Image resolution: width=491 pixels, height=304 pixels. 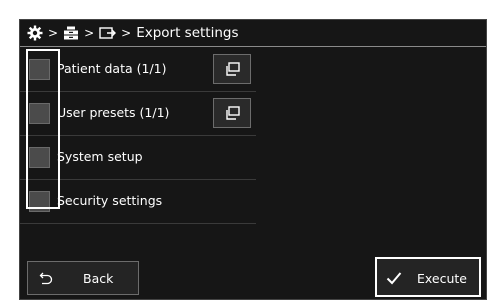 I want to click on checkmark-icon, so click(x=394, y=278).